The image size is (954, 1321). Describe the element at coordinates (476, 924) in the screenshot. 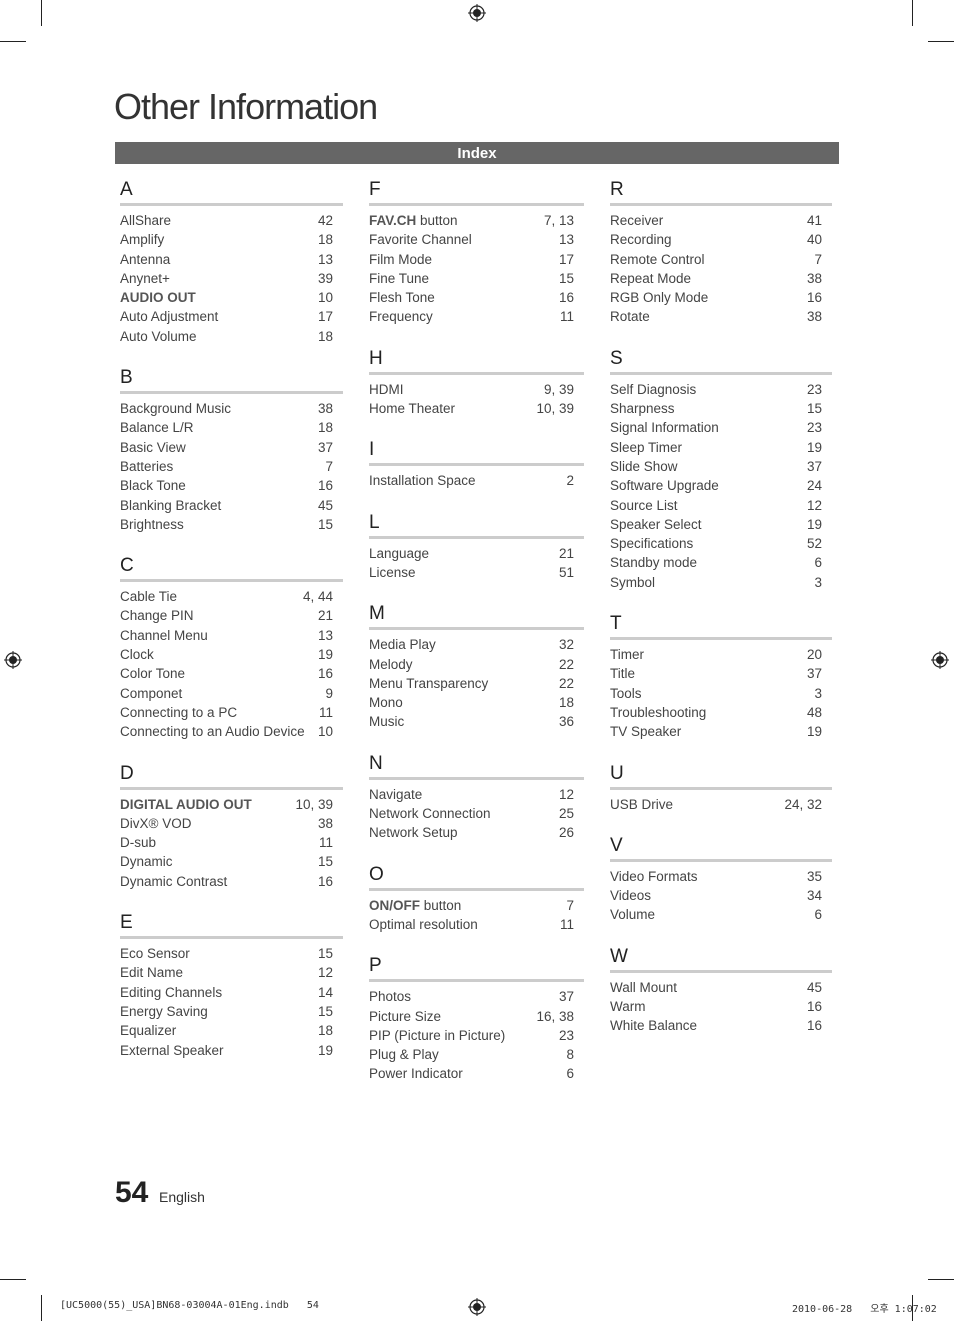

I see `index-entry: Optimal resolution 11` at that location.